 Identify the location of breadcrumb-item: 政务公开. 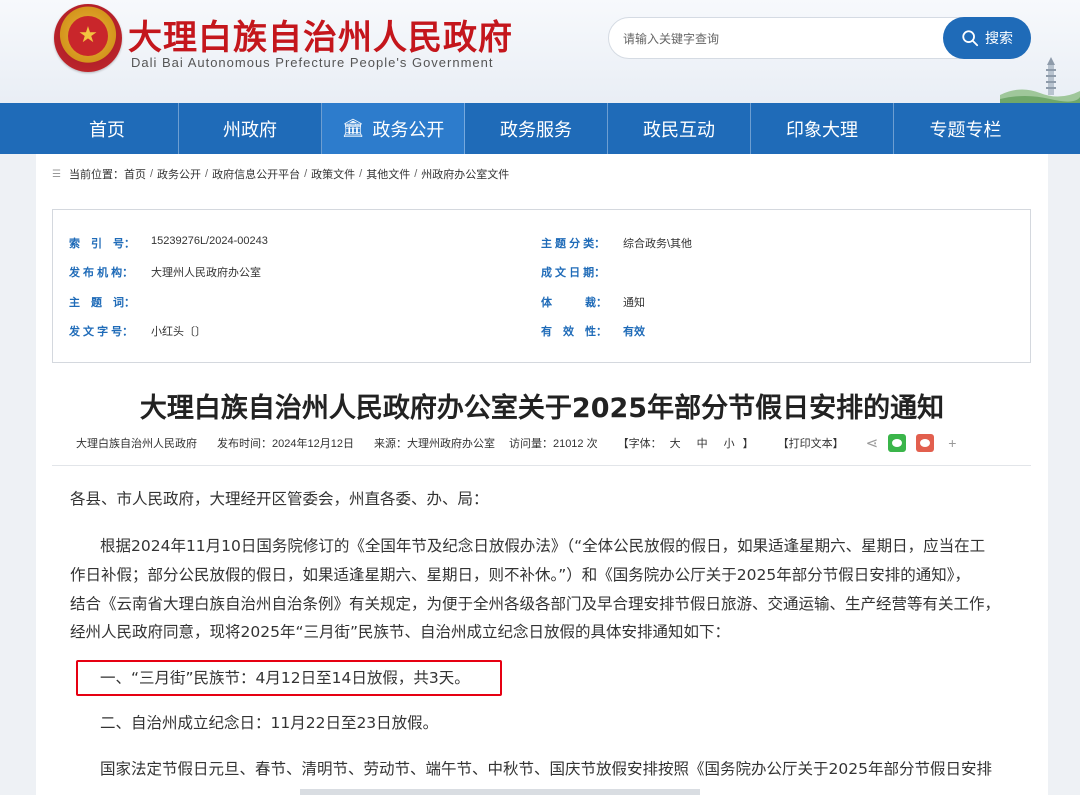
(179, 174).